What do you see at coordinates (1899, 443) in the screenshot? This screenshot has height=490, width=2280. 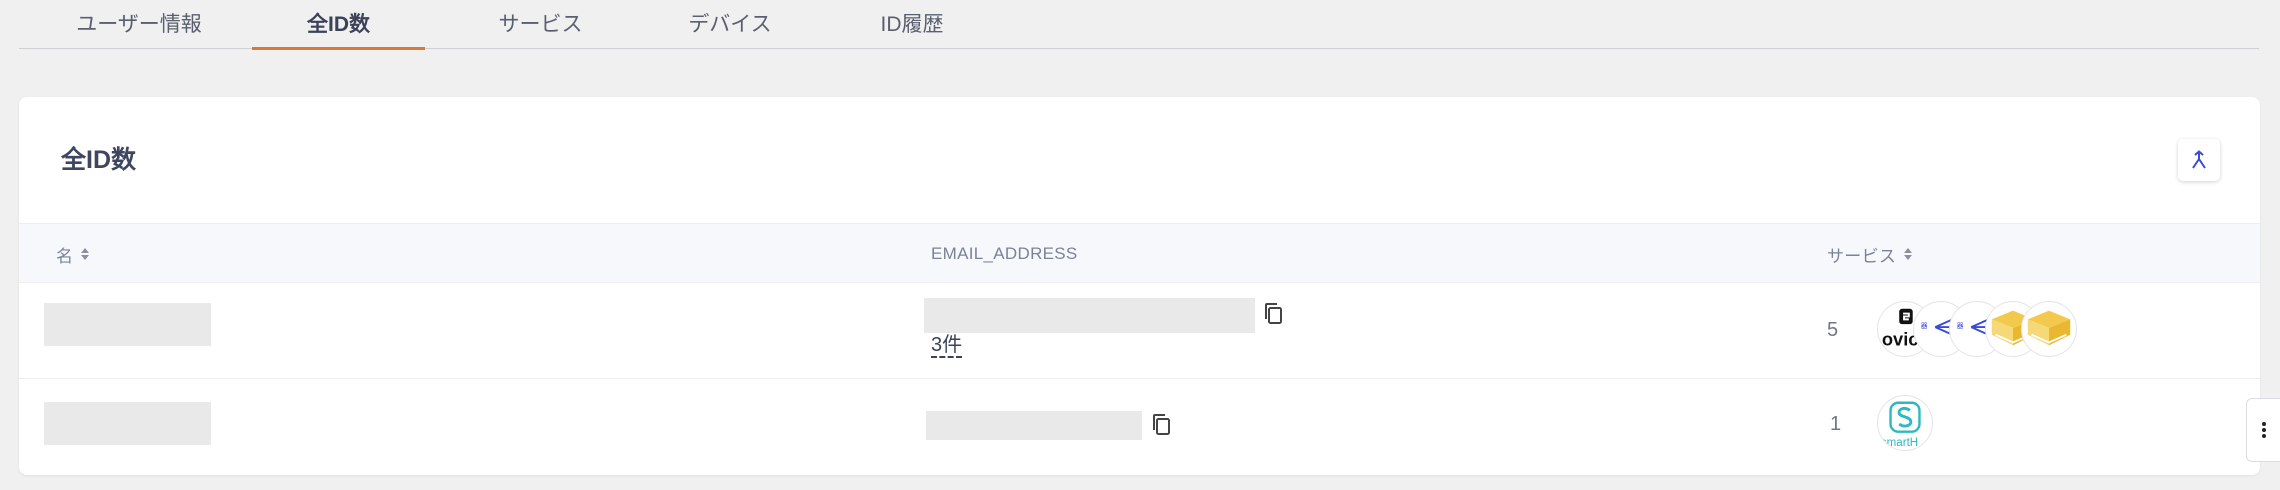 I see `svg-text: smartH` at bounding box center [1899, 443].